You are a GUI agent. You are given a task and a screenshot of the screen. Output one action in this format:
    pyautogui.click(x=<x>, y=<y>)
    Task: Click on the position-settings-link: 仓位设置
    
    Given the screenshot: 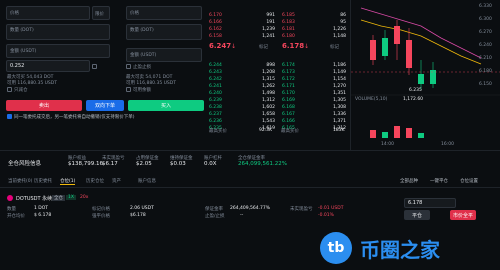 What is the action you would take?
    pyautogui.click(x=469, y=181)
    